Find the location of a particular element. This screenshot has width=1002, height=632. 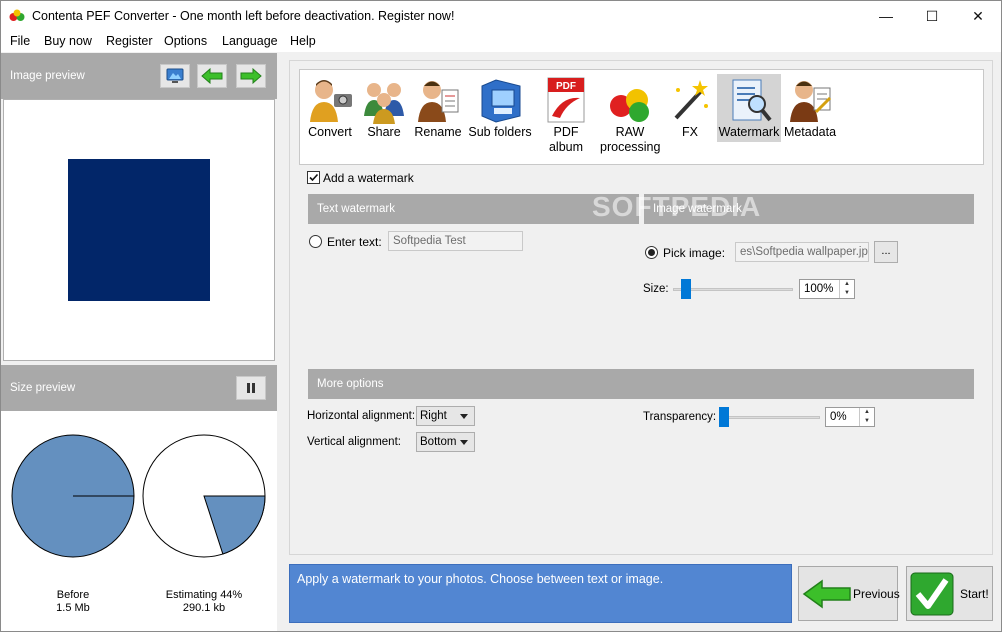

next-image-button is located at coordinates (251, 76).